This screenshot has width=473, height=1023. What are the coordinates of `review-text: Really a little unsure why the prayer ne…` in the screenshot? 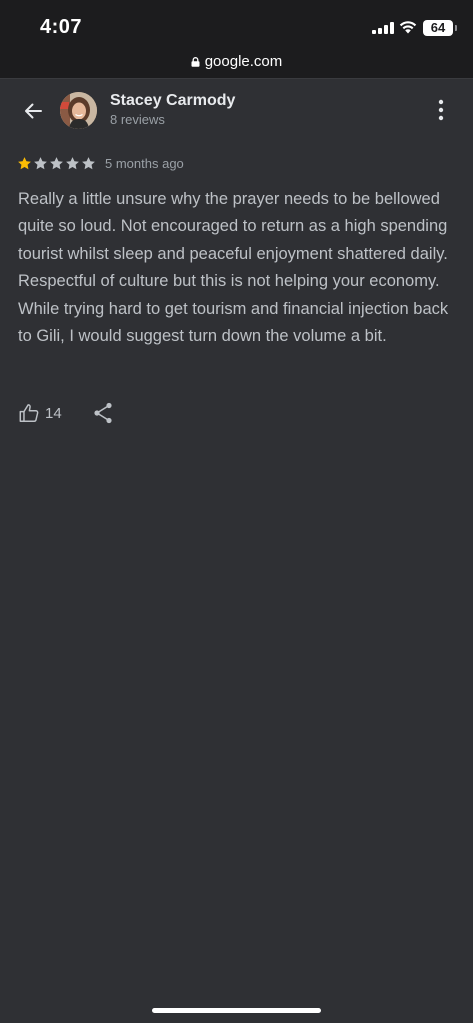 It's located at (233, 268).